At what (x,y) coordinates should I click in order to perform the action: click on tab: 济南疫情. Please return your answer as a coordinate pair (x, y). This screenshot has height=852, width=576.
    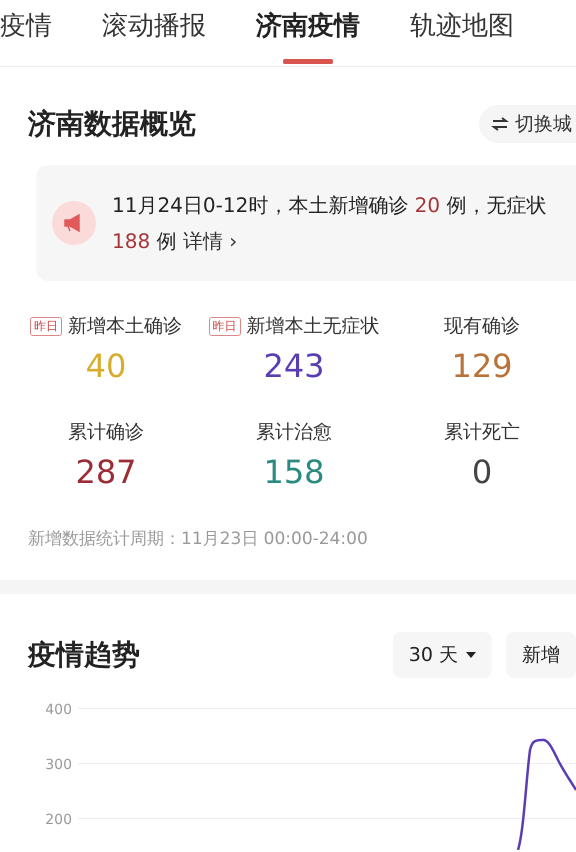
    Looking at the image, I should click on (308, 32).